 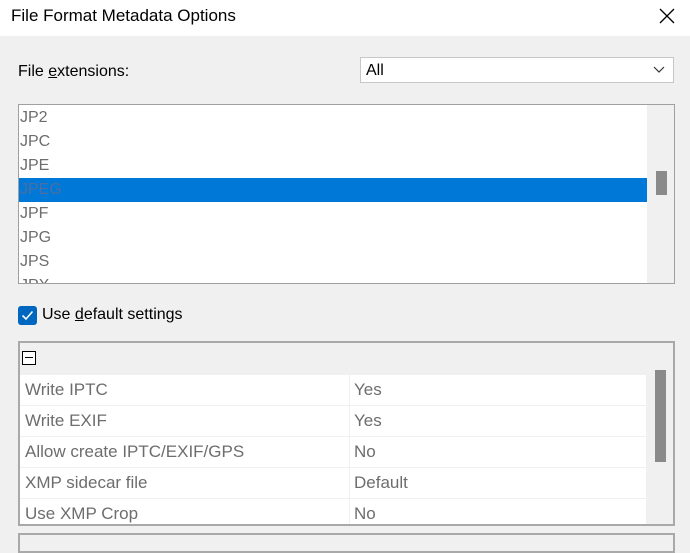 I want to click on dialog-title: File Format Metadata Options, so click(x=123, y=15).